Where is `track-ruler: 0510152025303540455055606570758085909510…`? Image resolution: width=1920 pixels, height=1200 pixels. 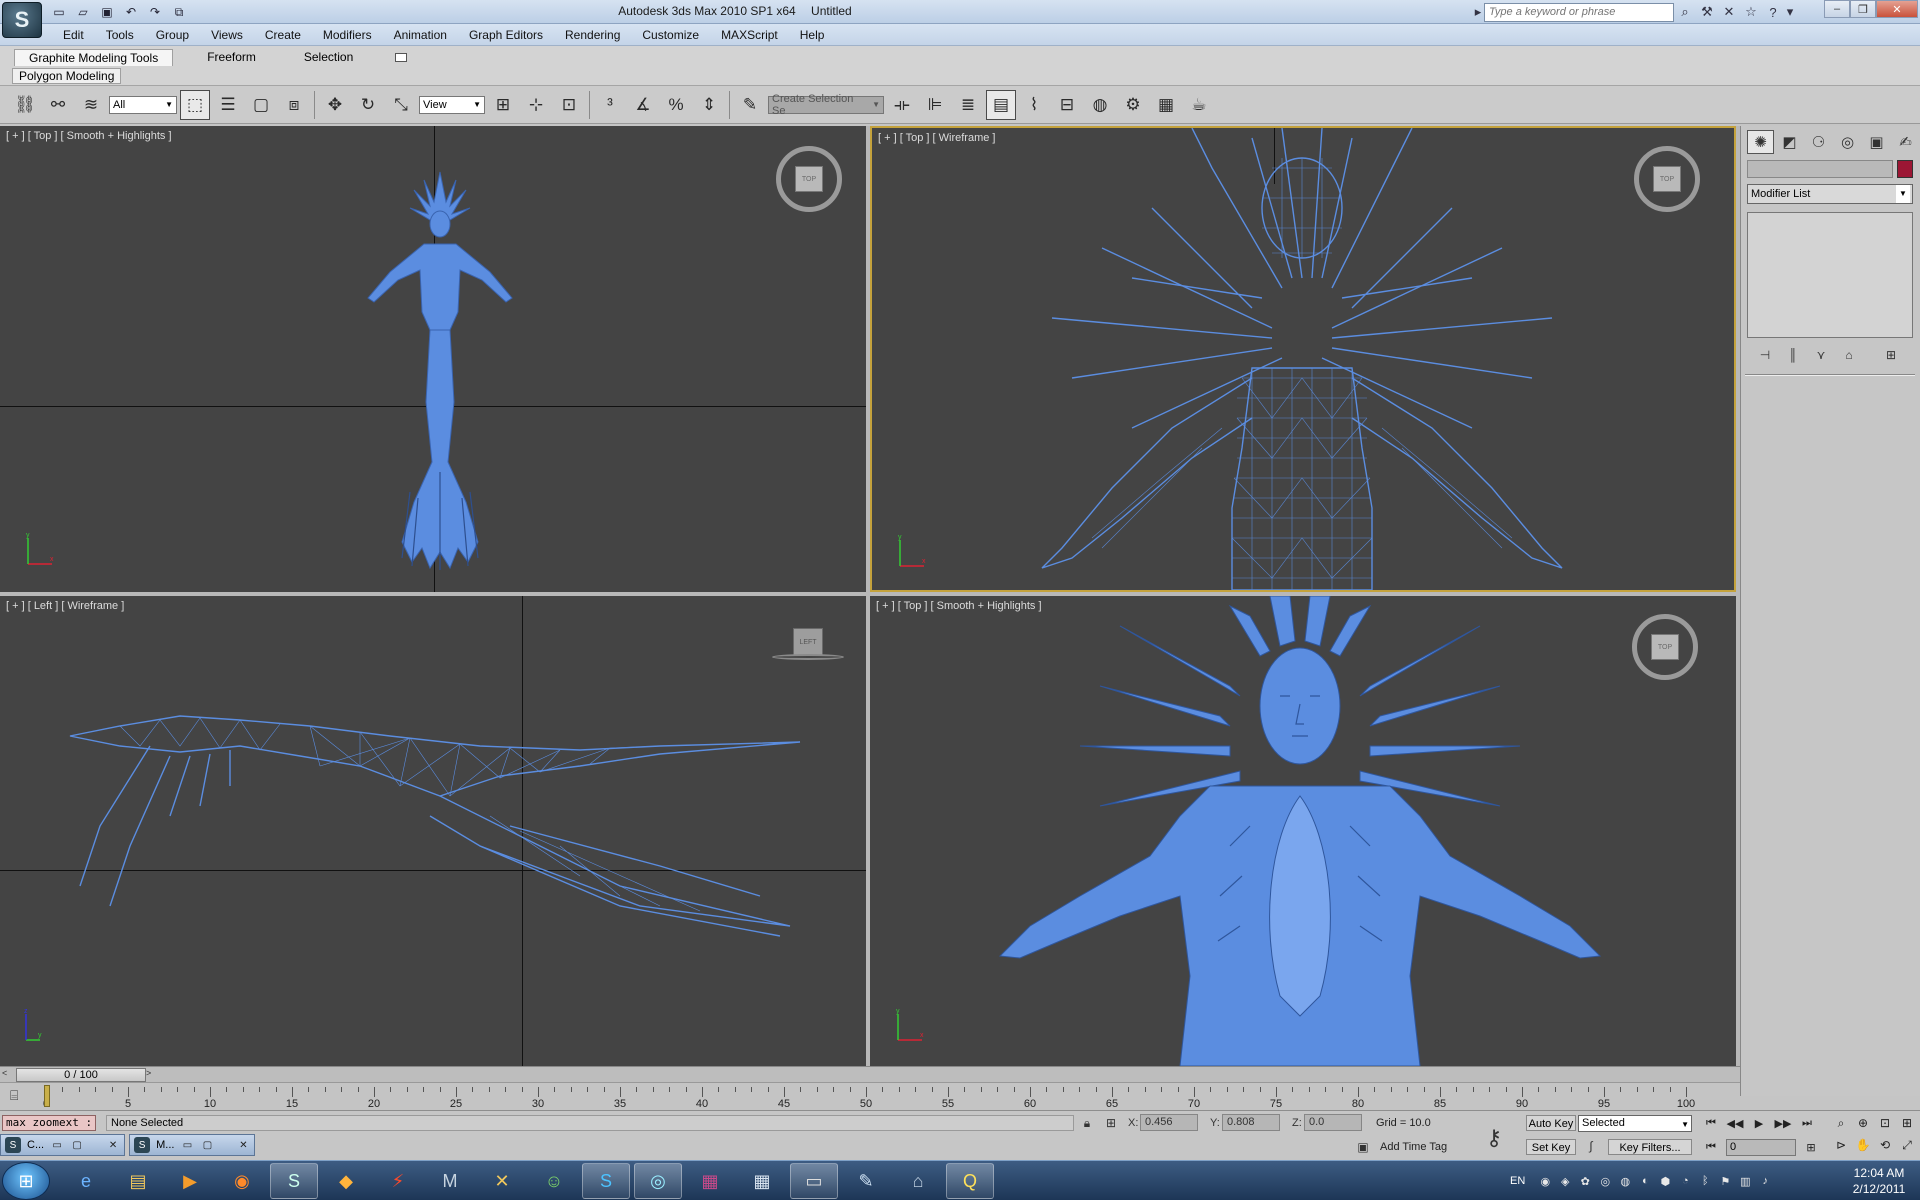
track-ruler: 0510152025303540455055606570758085909510… is located at coordinates (869, 1097).